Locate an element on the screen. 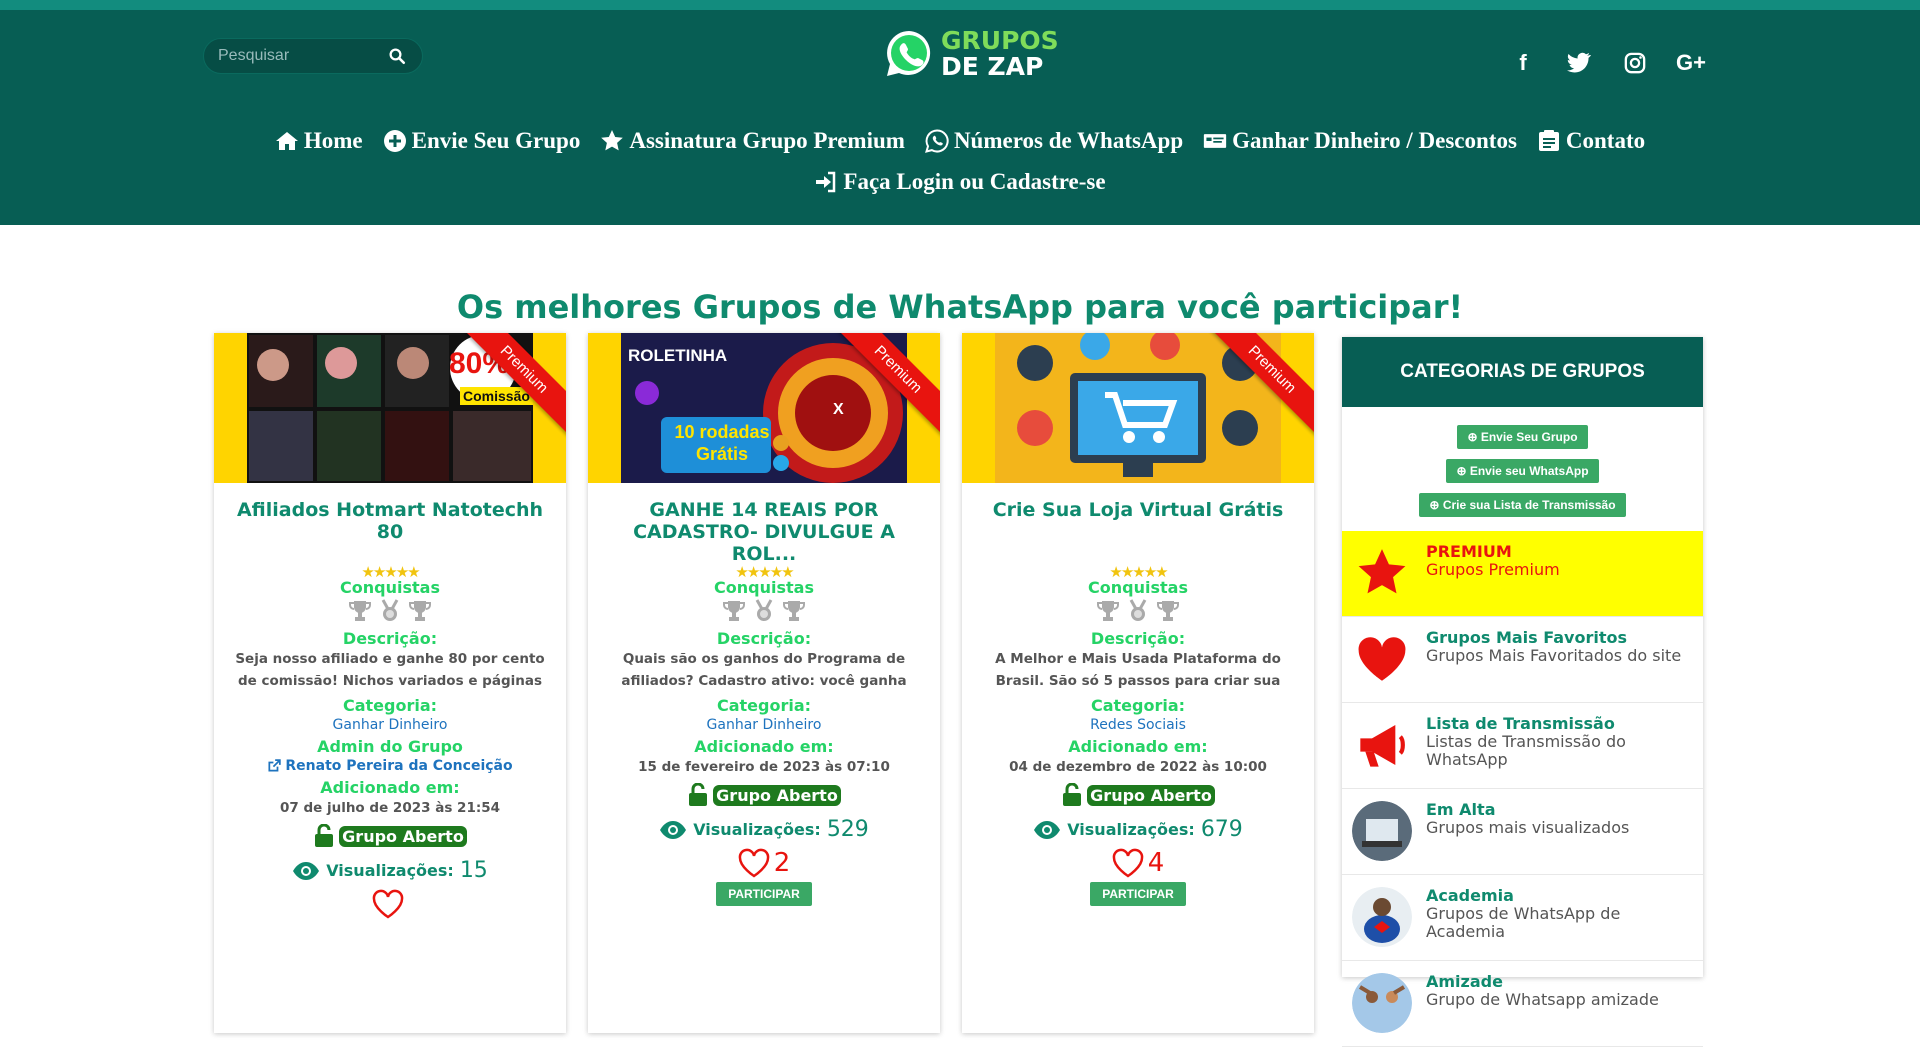 Image resolution: width=1920 pixels, height=1047 pixels. sidebar-item-title: PREMIUM is located at coordinates (1469, 551).